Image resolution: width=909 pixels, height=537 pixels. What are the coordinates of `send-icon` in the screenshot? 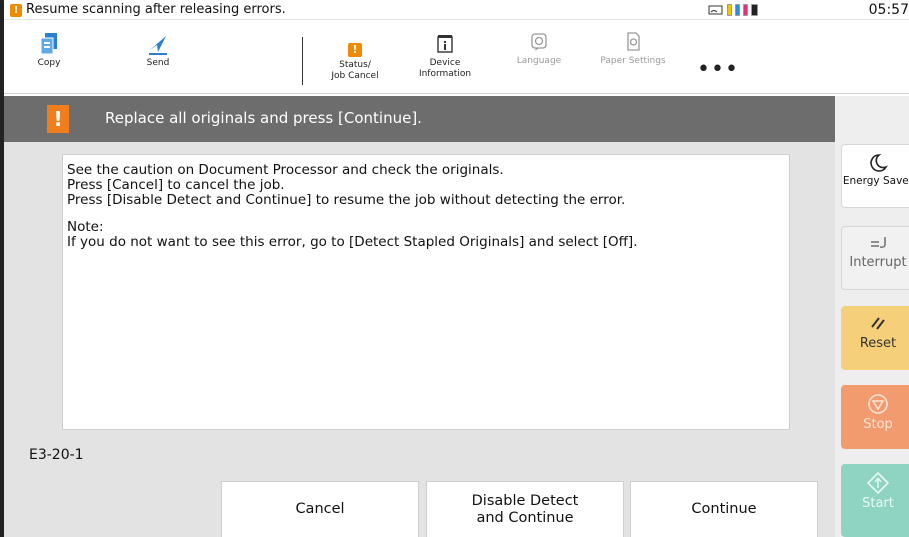 It's located at (158, 45).